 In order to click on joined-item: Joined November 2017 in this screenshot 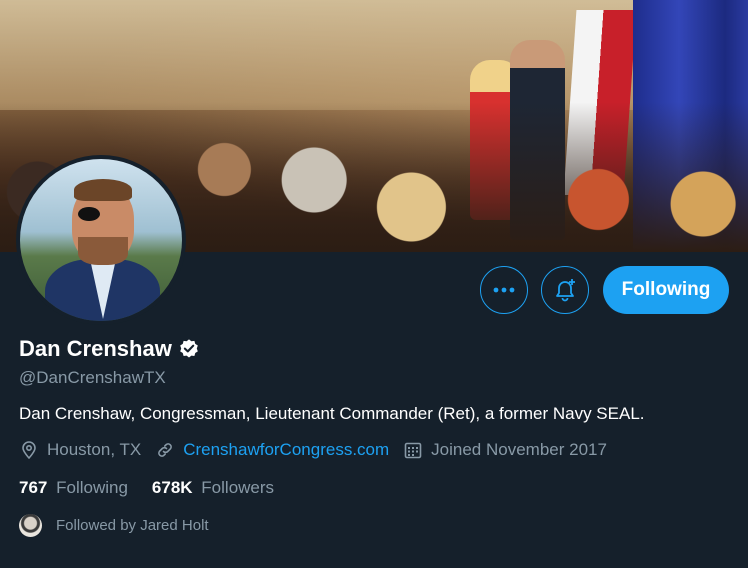, I will do `click(505, 450)`.